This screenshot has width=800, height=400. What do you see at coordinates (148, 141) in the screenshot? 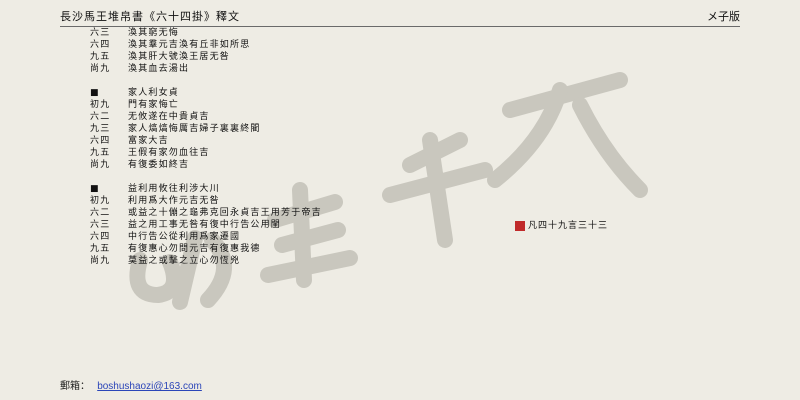
I see `line-text: 富家大吉` at bounding box center [148, 141].